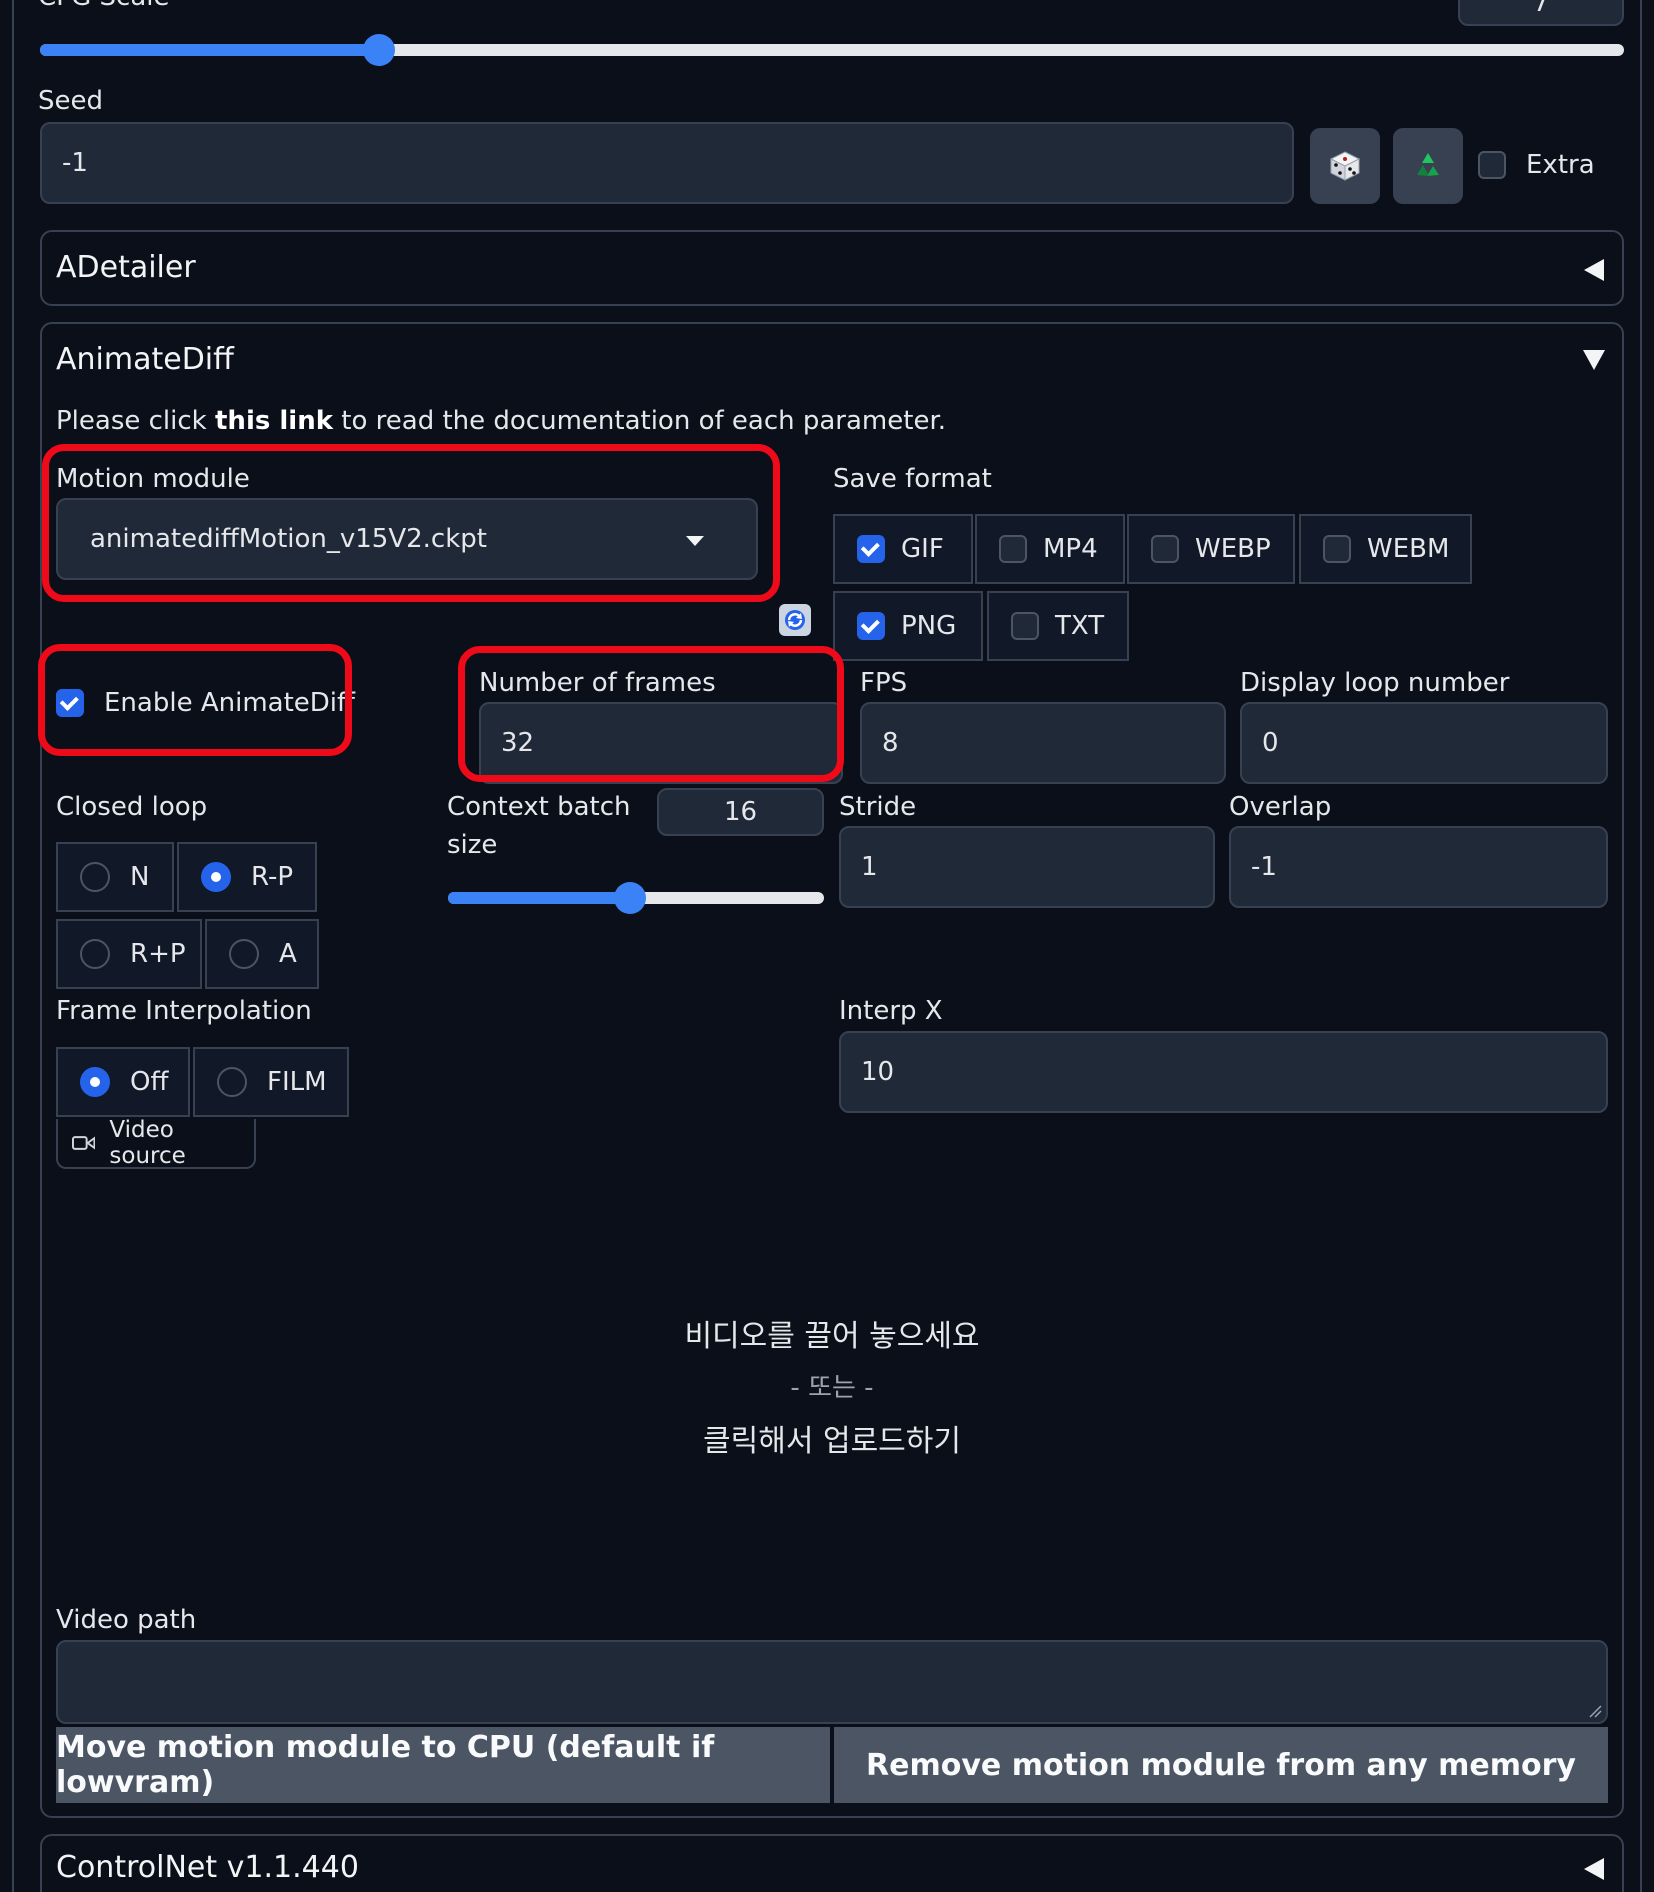  Describe the element at coordinates (95, 1082) in the screenshot. I see `frame-interpolation-off-radio` at that location.